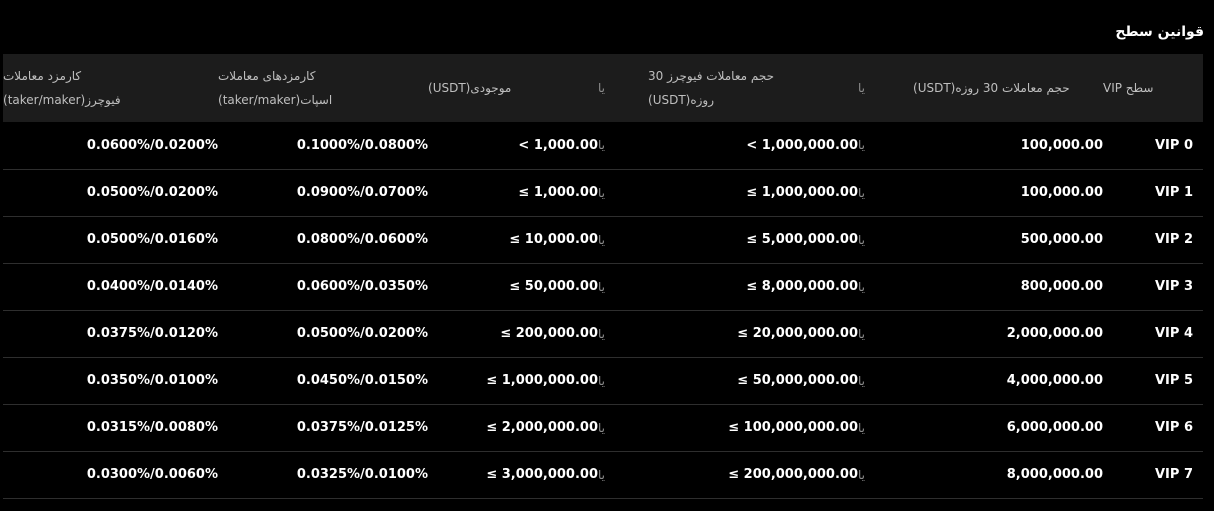  I want to click on cell-30d-volume: 8,000,000.00, so click(1054, 474).